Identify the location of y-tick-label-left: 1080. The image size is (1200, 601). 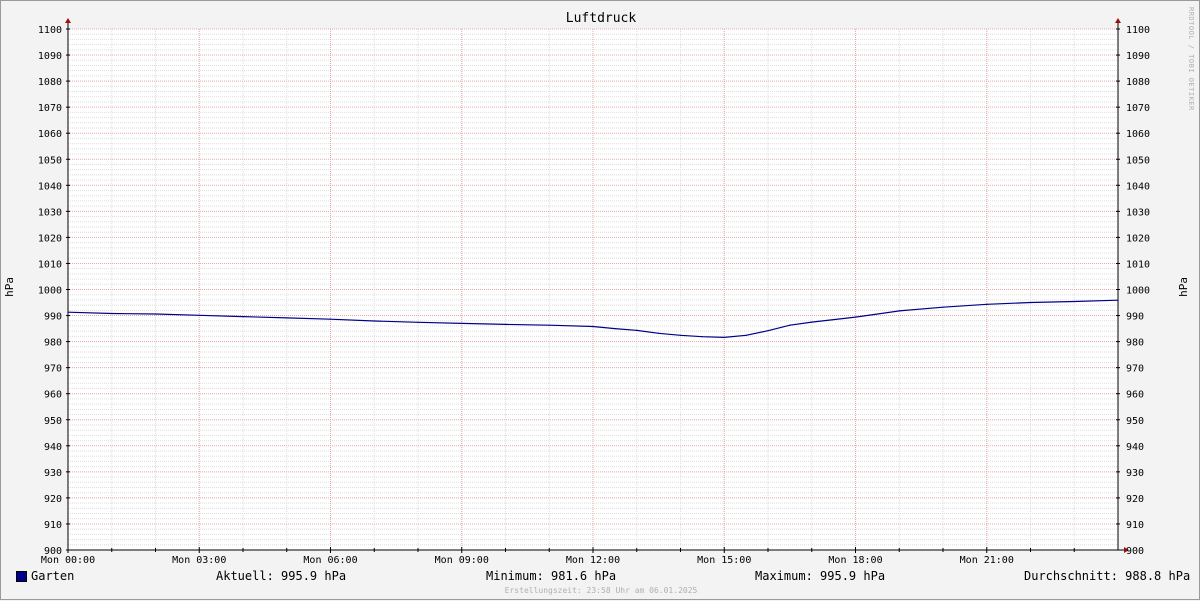
(50, 82).